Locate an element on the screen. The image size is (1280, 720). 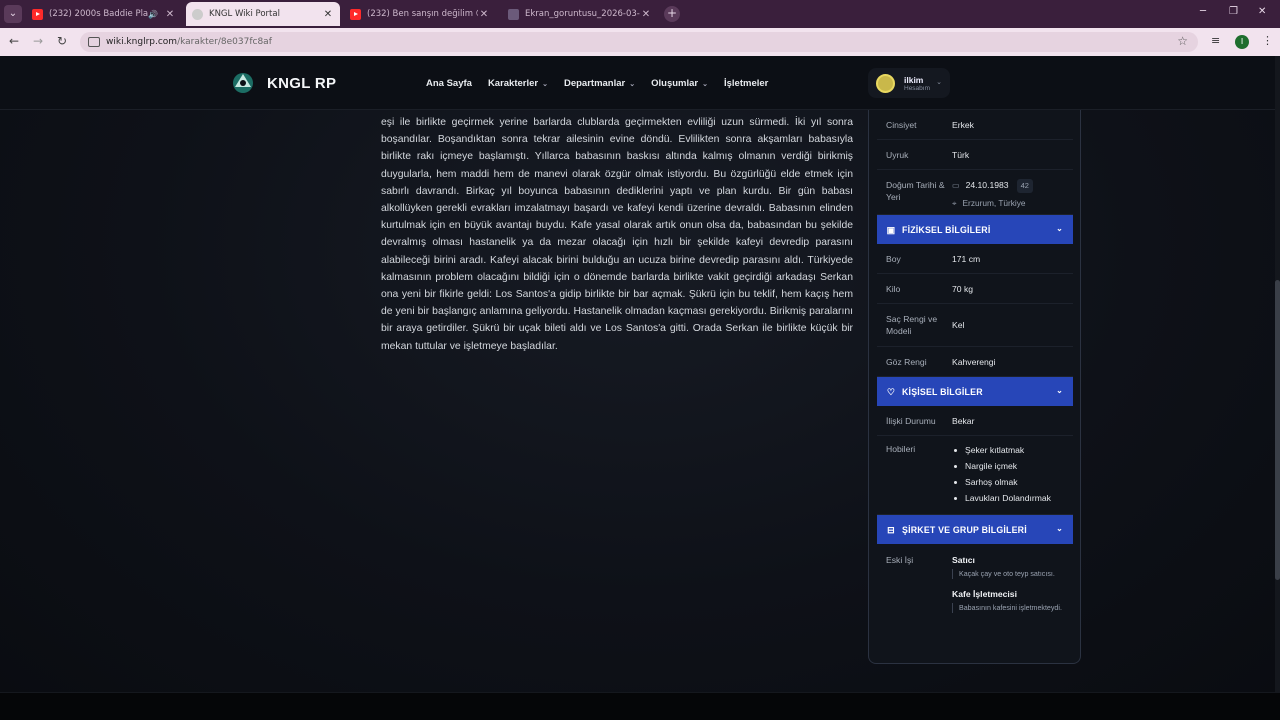
page-footer-strip is located at coordinates (640, 706).